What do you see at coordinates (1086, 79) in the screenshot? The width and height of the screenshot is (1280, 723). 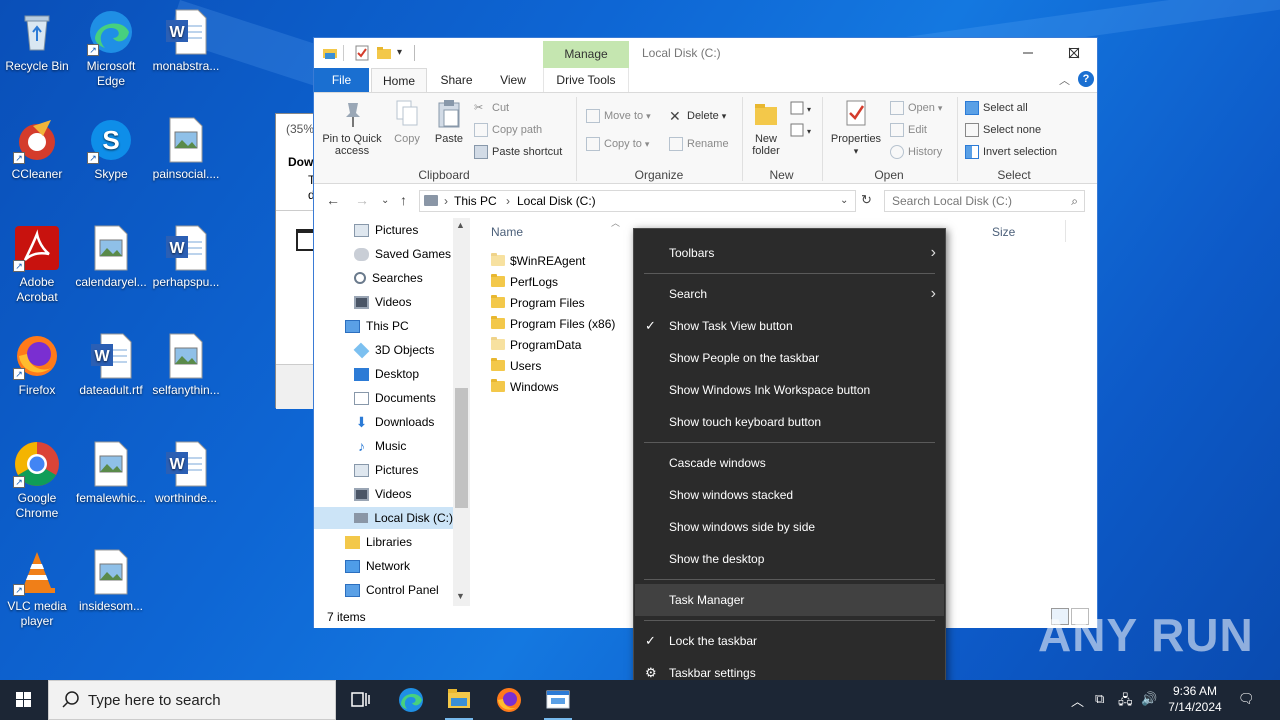 I see `help-icon: ?` at bounding box center [1086, 79].